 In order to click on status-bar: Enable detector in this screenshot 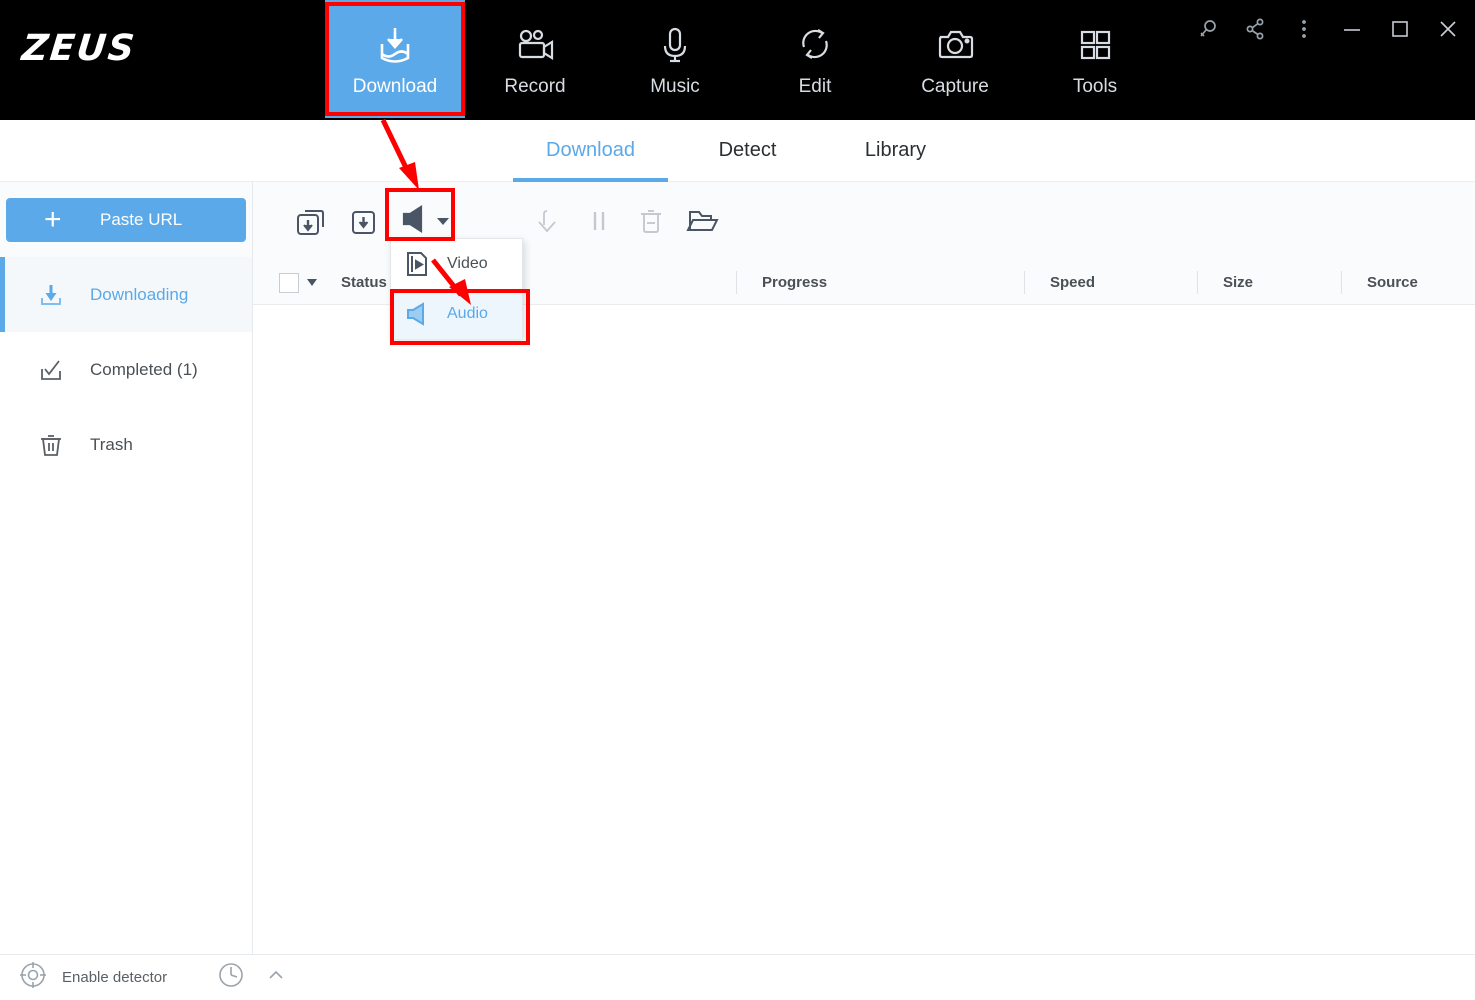, I will do `click(737, 977)`.